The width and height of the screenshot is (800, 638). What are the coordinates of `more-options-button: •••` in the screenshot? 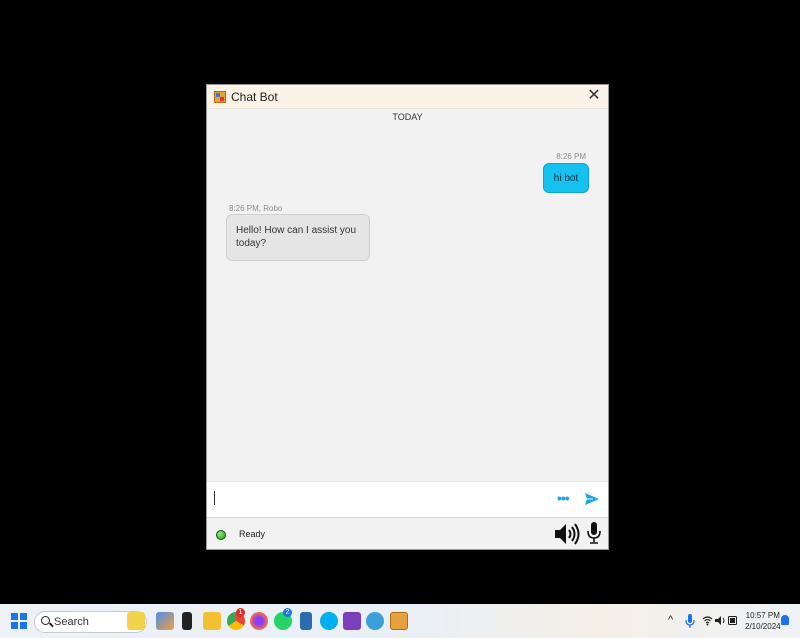 It's located at (563, 498).